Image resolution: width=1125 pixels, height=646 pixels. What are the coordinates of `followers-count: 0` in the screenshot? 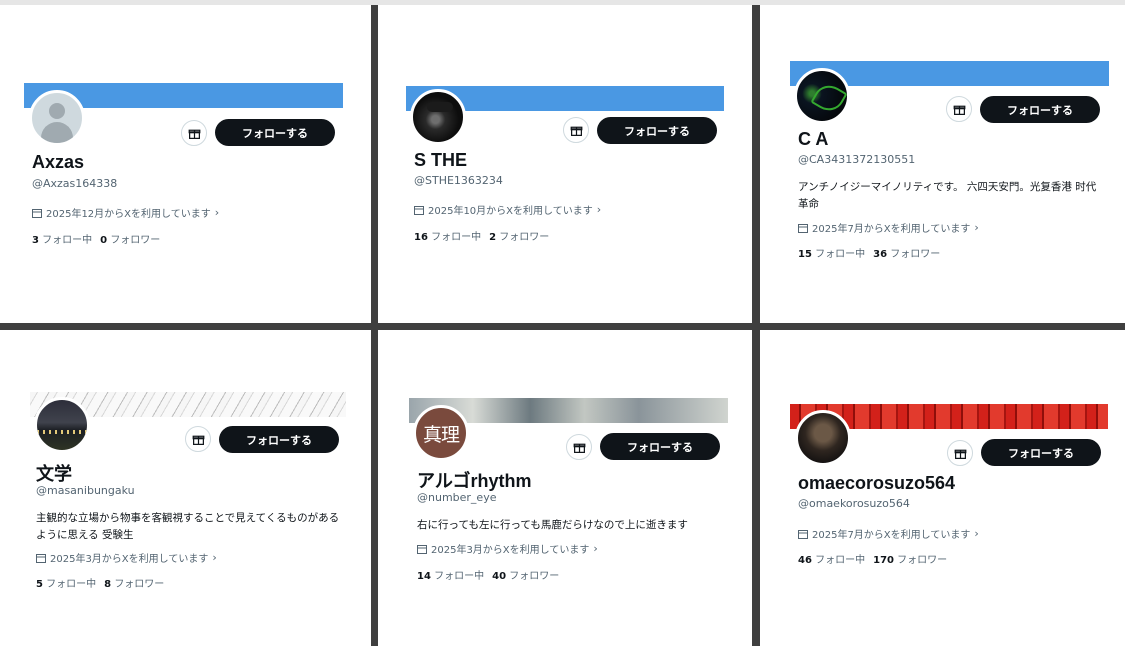 It's located at (104, 240).